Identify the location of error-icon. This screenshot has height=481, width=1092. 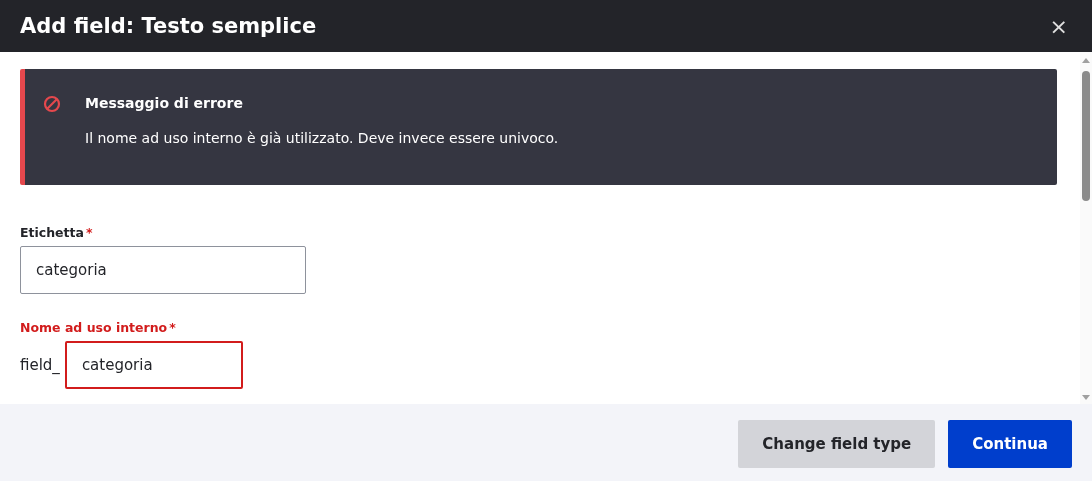
(52, 104).